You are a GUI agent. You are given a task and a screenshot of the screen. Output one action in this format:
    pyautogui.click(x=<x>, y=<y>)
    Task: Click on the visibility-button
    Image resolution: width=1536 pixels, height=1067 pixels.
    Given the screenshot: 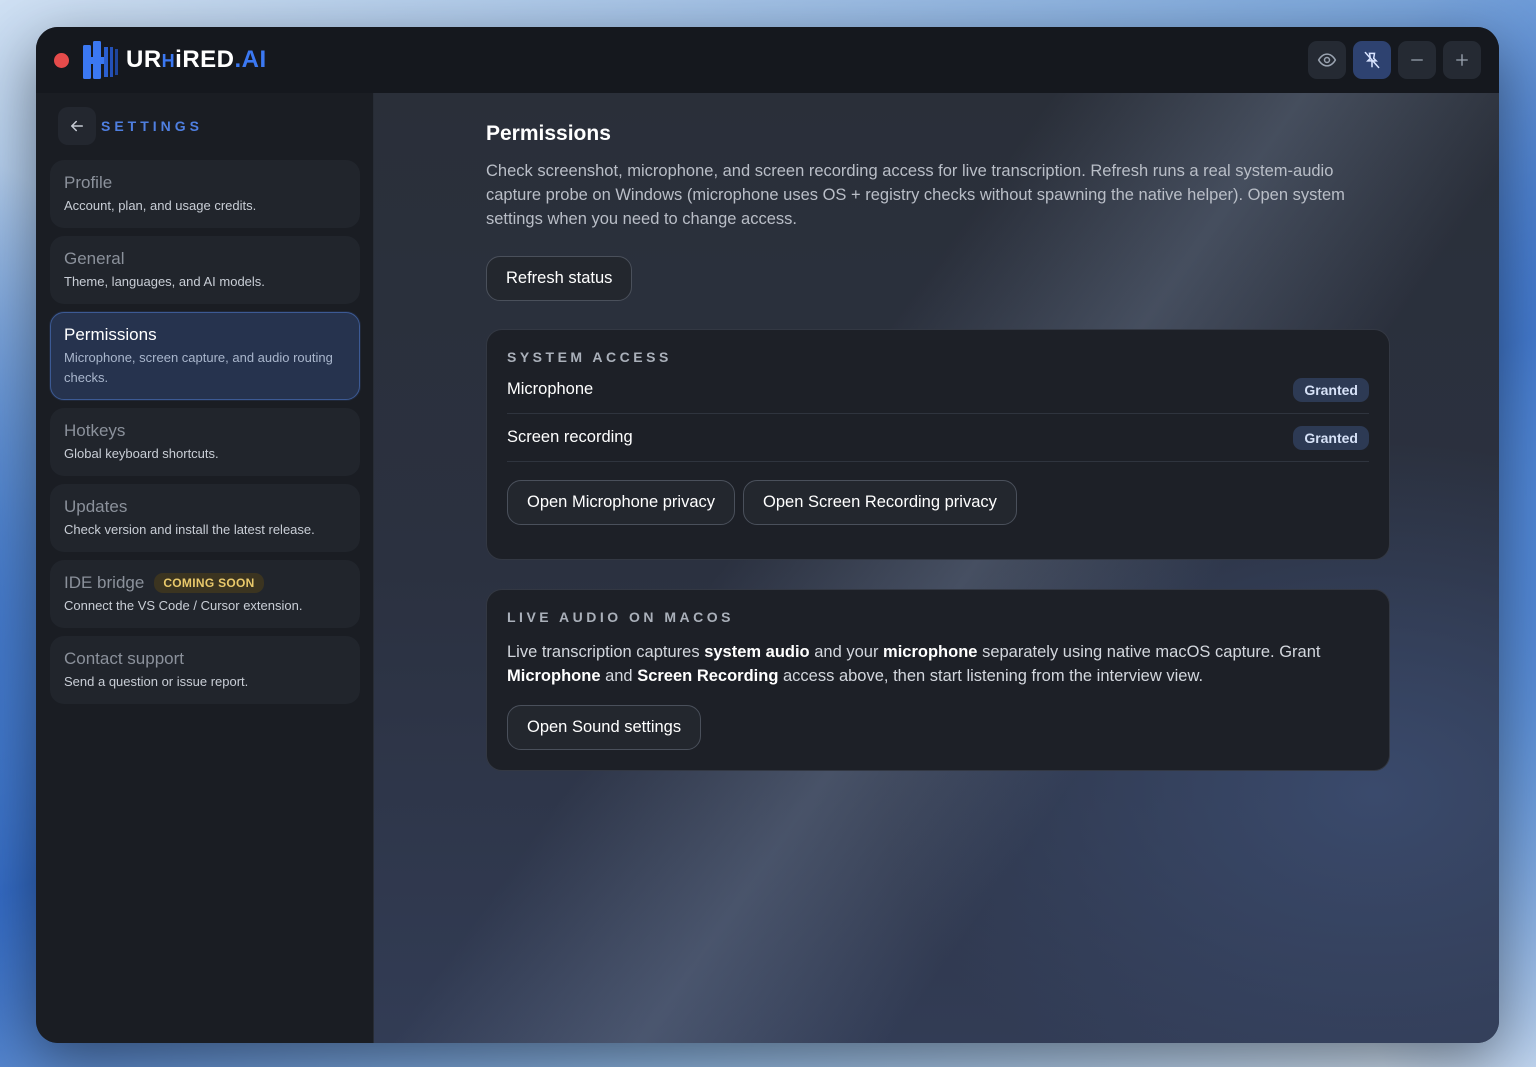 What is the action you would take?
    pyautogui.click(x=1327, y=60)
    